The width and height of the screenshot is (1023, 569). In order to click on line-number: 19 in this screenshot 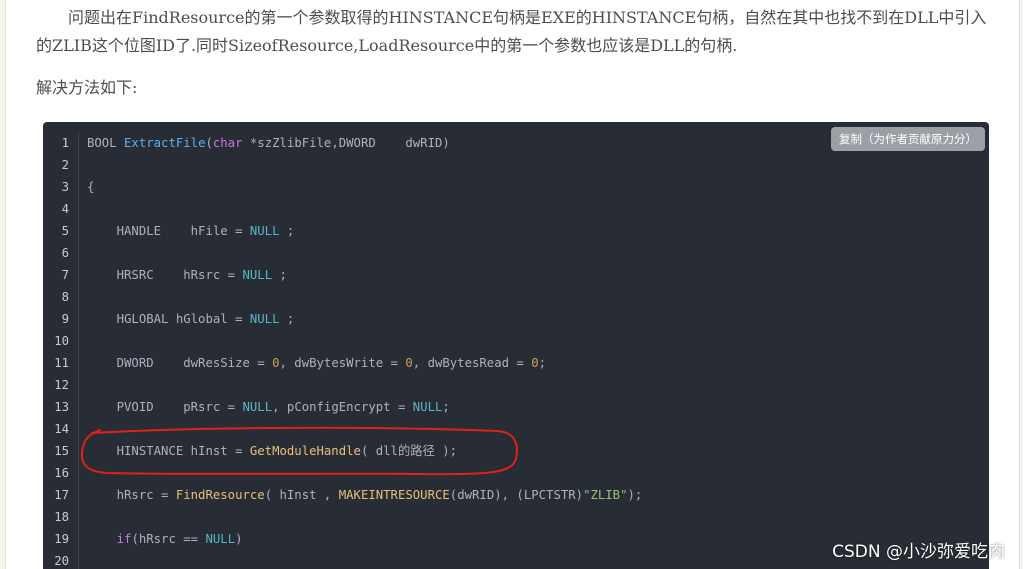, I will do `click(61, 539)`.